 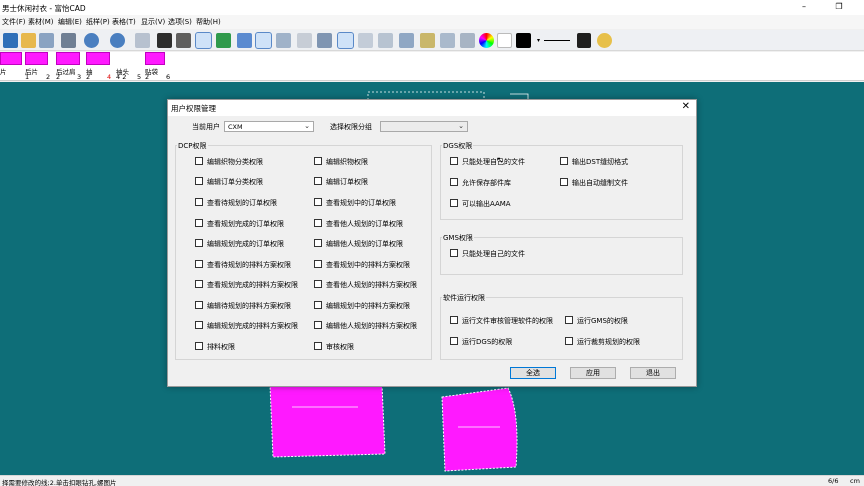 I want to click on checkbox-label: 输出DST缝纫格式, so click(x=600, y=162).